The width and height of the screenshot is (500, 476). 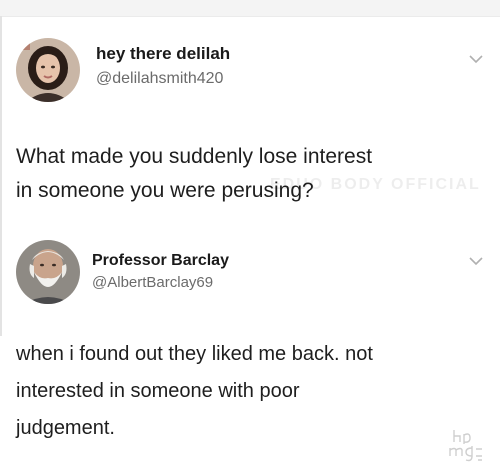 I want to click on user-handle: @AlbertBarclay69, so click(x=152, y=282).